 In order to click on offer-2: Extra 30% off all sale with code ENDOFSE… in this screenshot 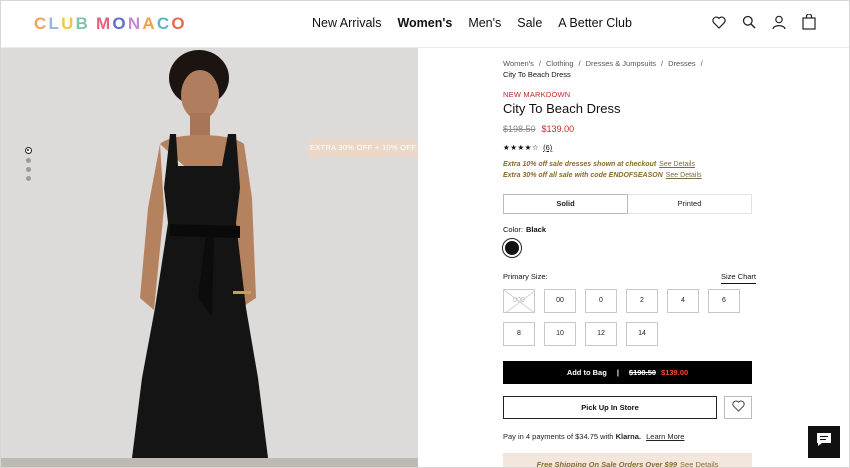, I will do `click(602, 175)`.